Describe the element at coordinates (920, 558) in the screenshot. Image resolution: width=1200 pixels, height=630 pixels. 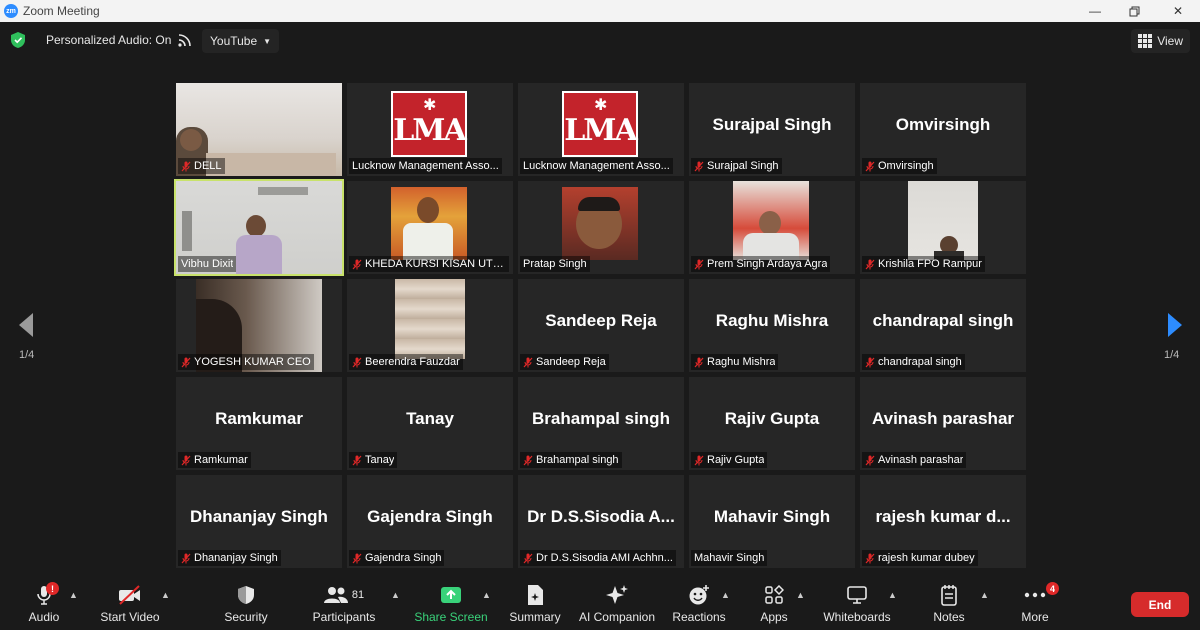
I see `participant-name-label: rajesh kumar dubey` at that location.